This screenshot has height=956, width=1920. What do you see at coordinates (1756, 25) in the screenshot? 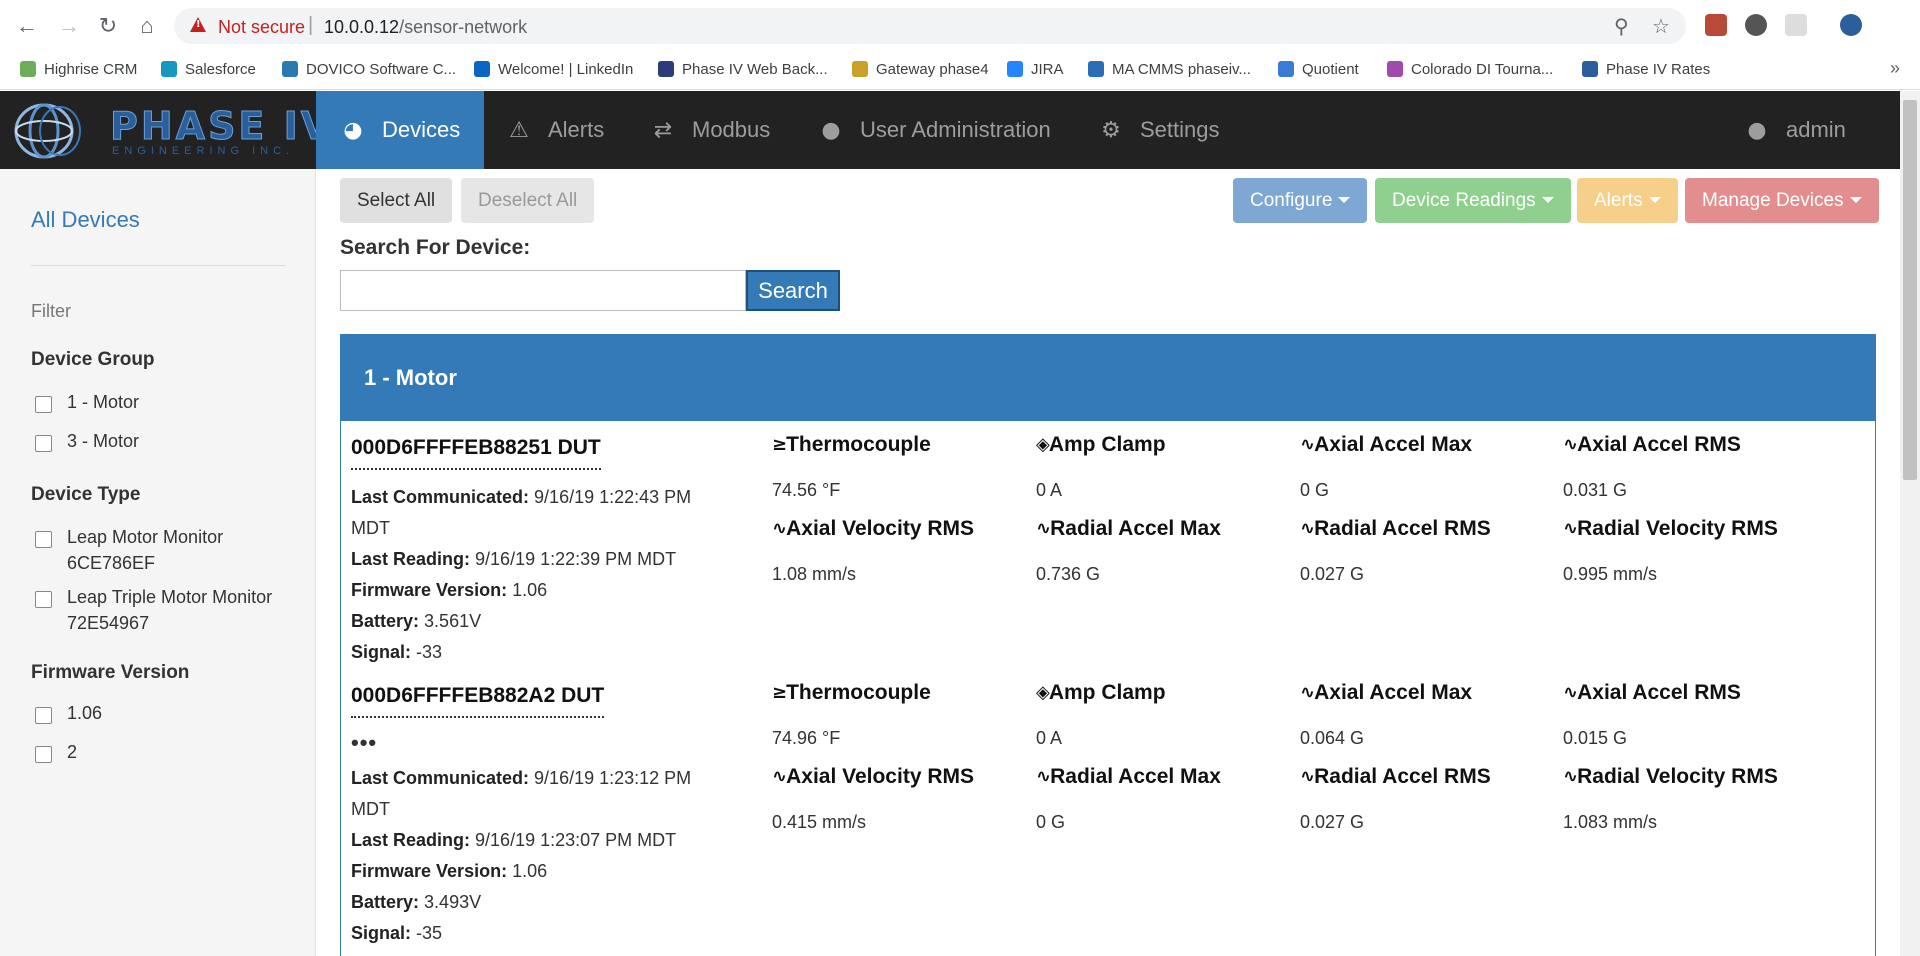
I see `circle-extension-icon` at bounding box center [1756, 25].